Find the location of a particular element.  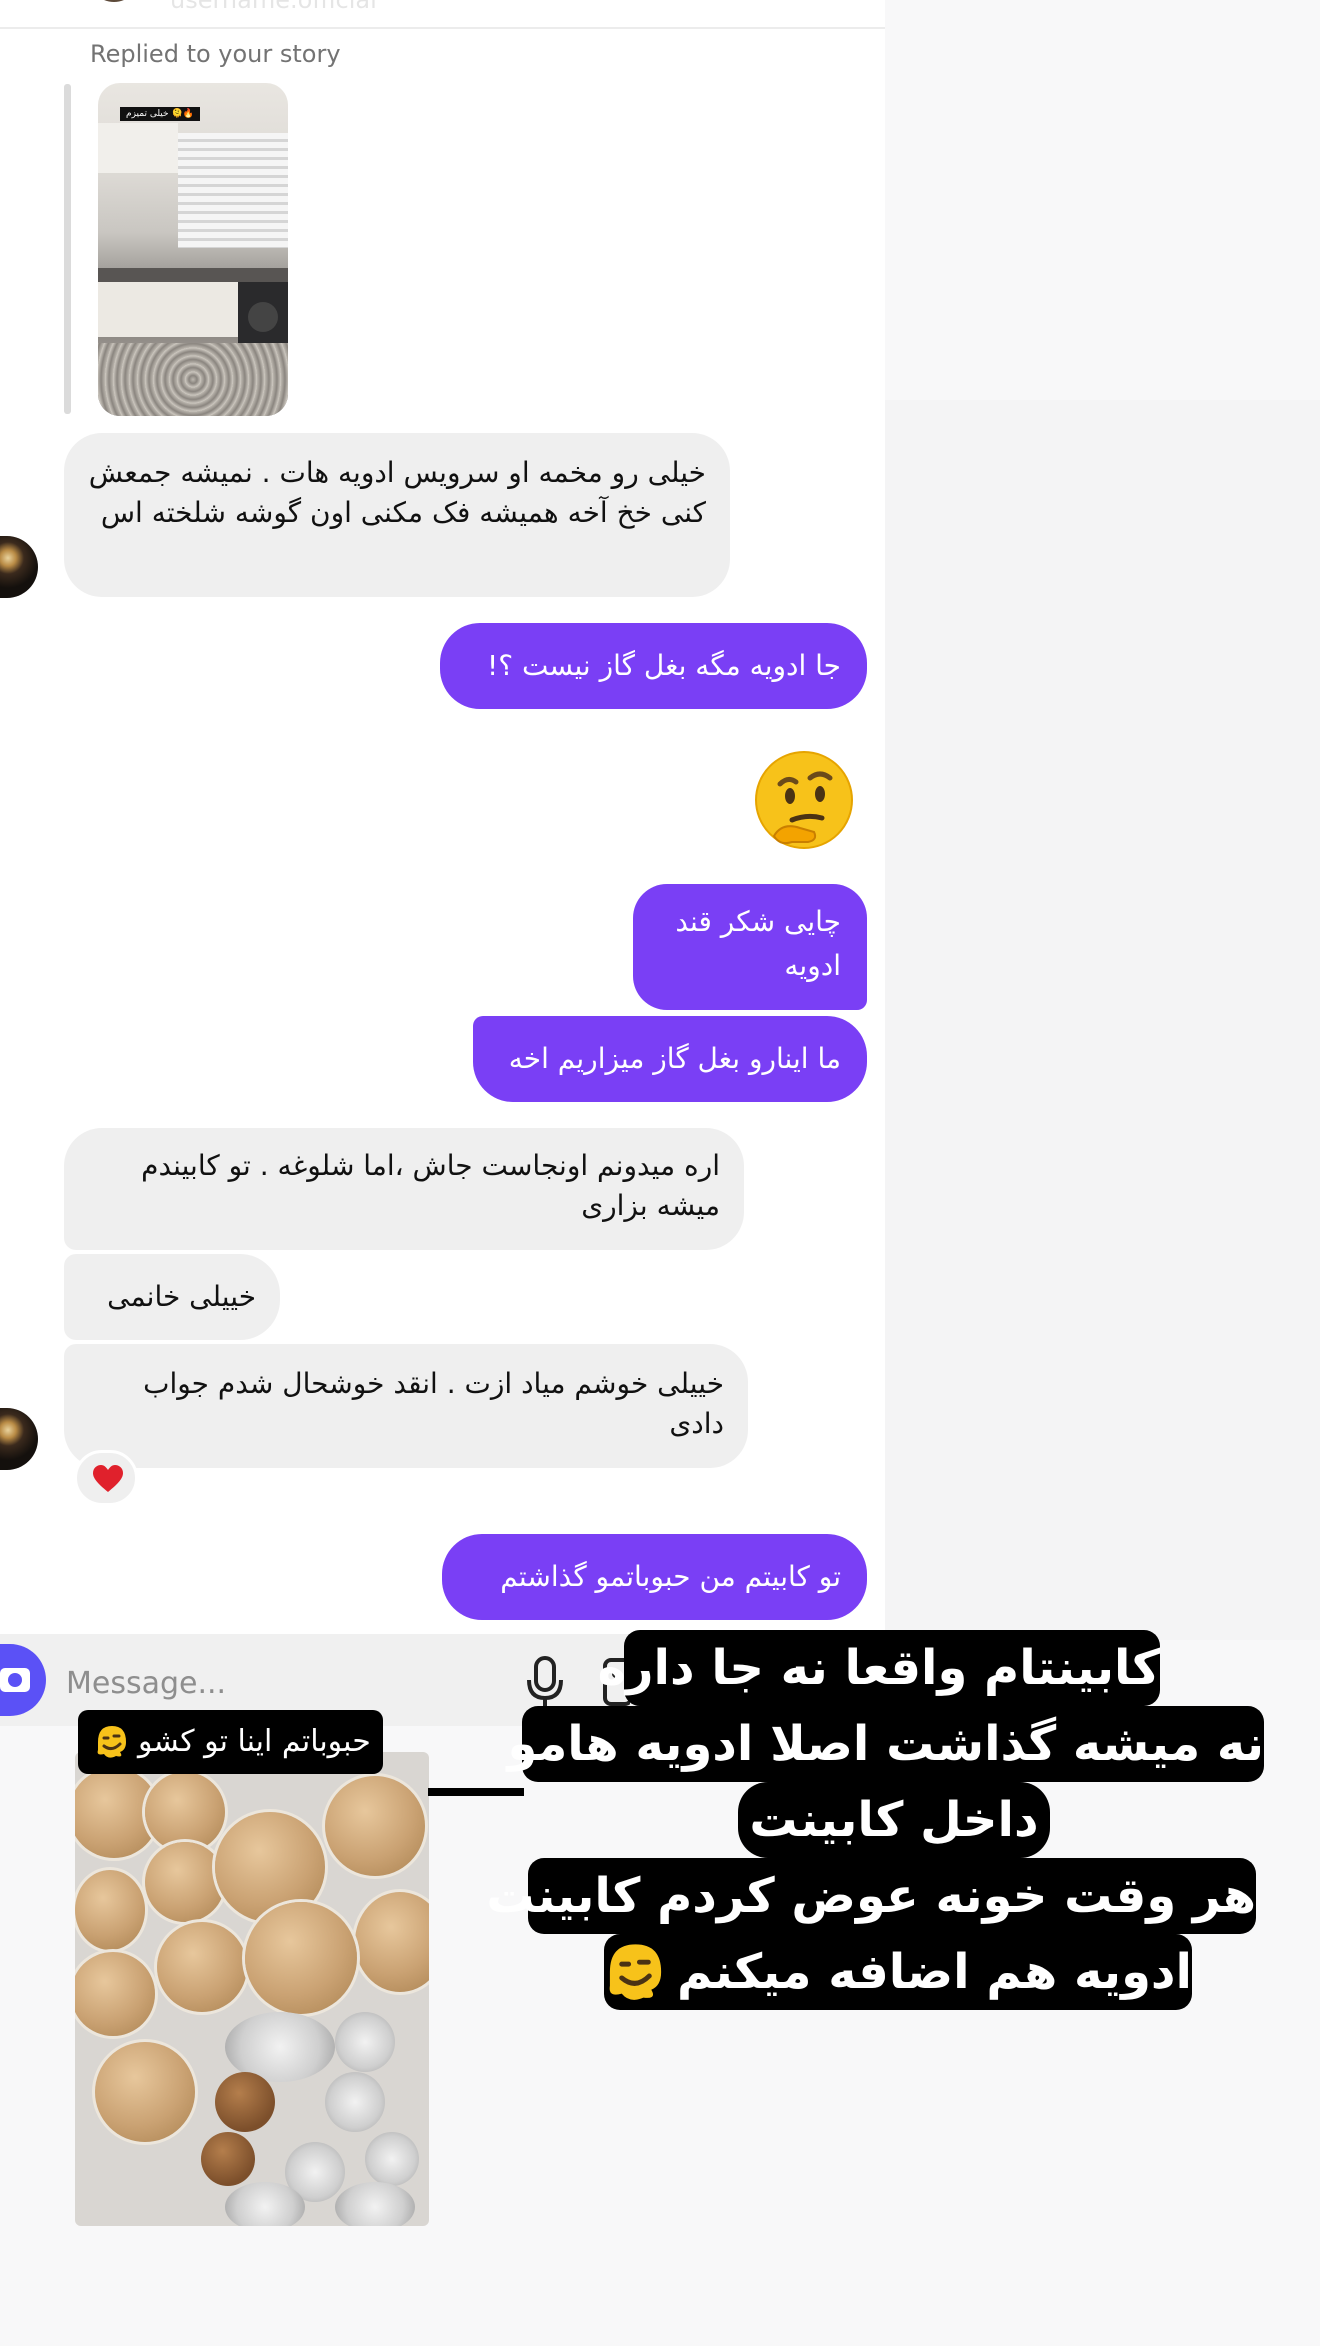

camera-icon is located at coordinates (15, 1680).